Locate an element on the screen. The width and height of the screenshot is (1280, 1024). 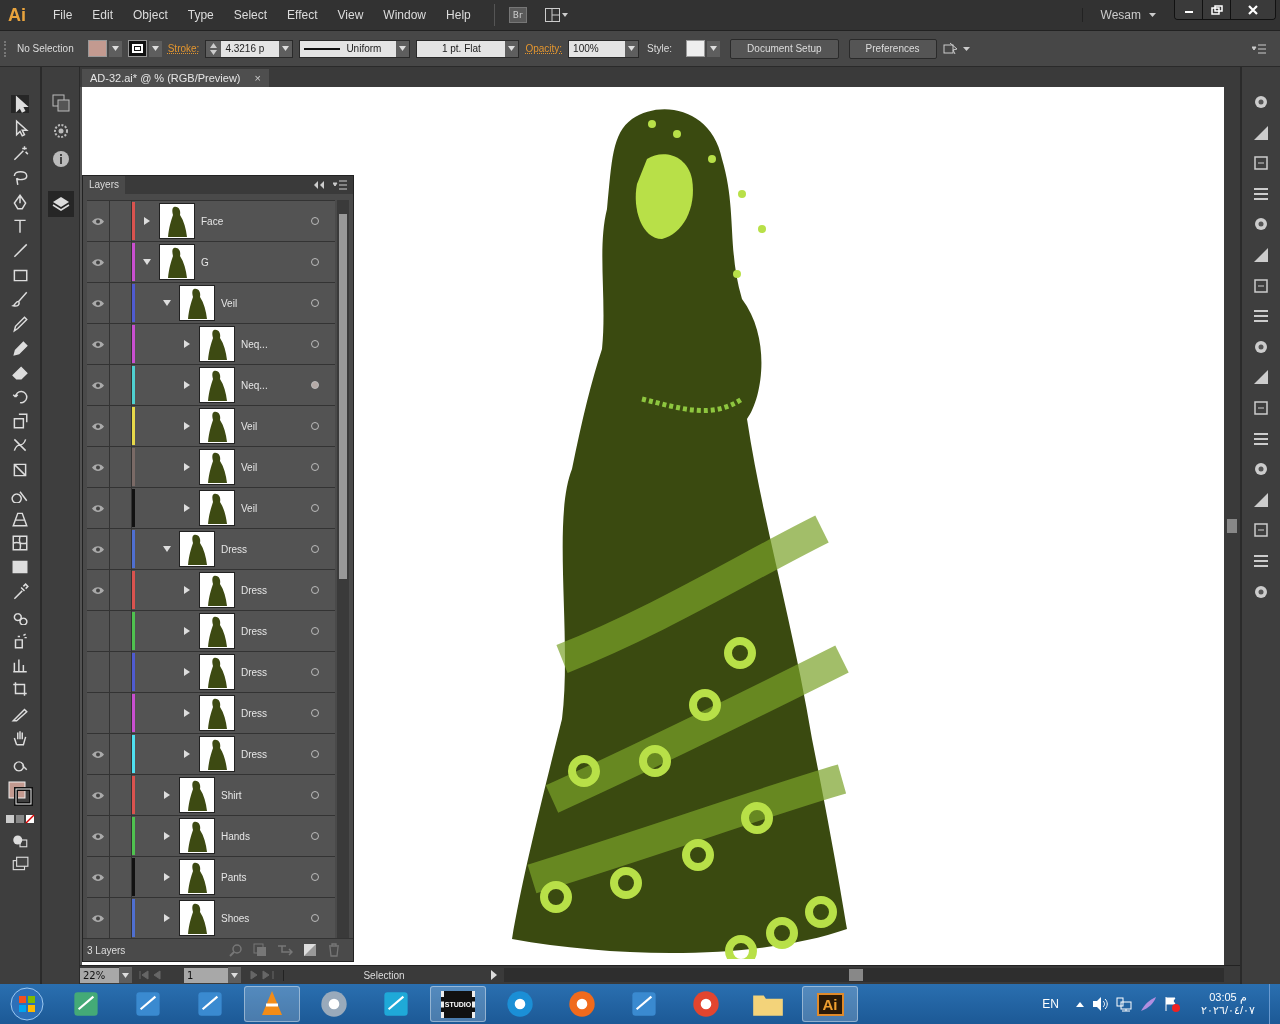
close-button is located at coordinates (1253, 9).